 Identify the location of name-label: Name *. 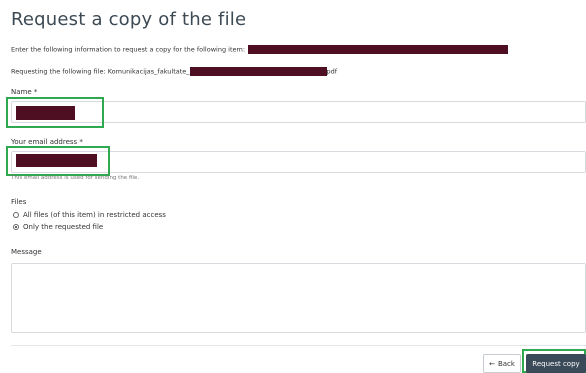
(24, 92).